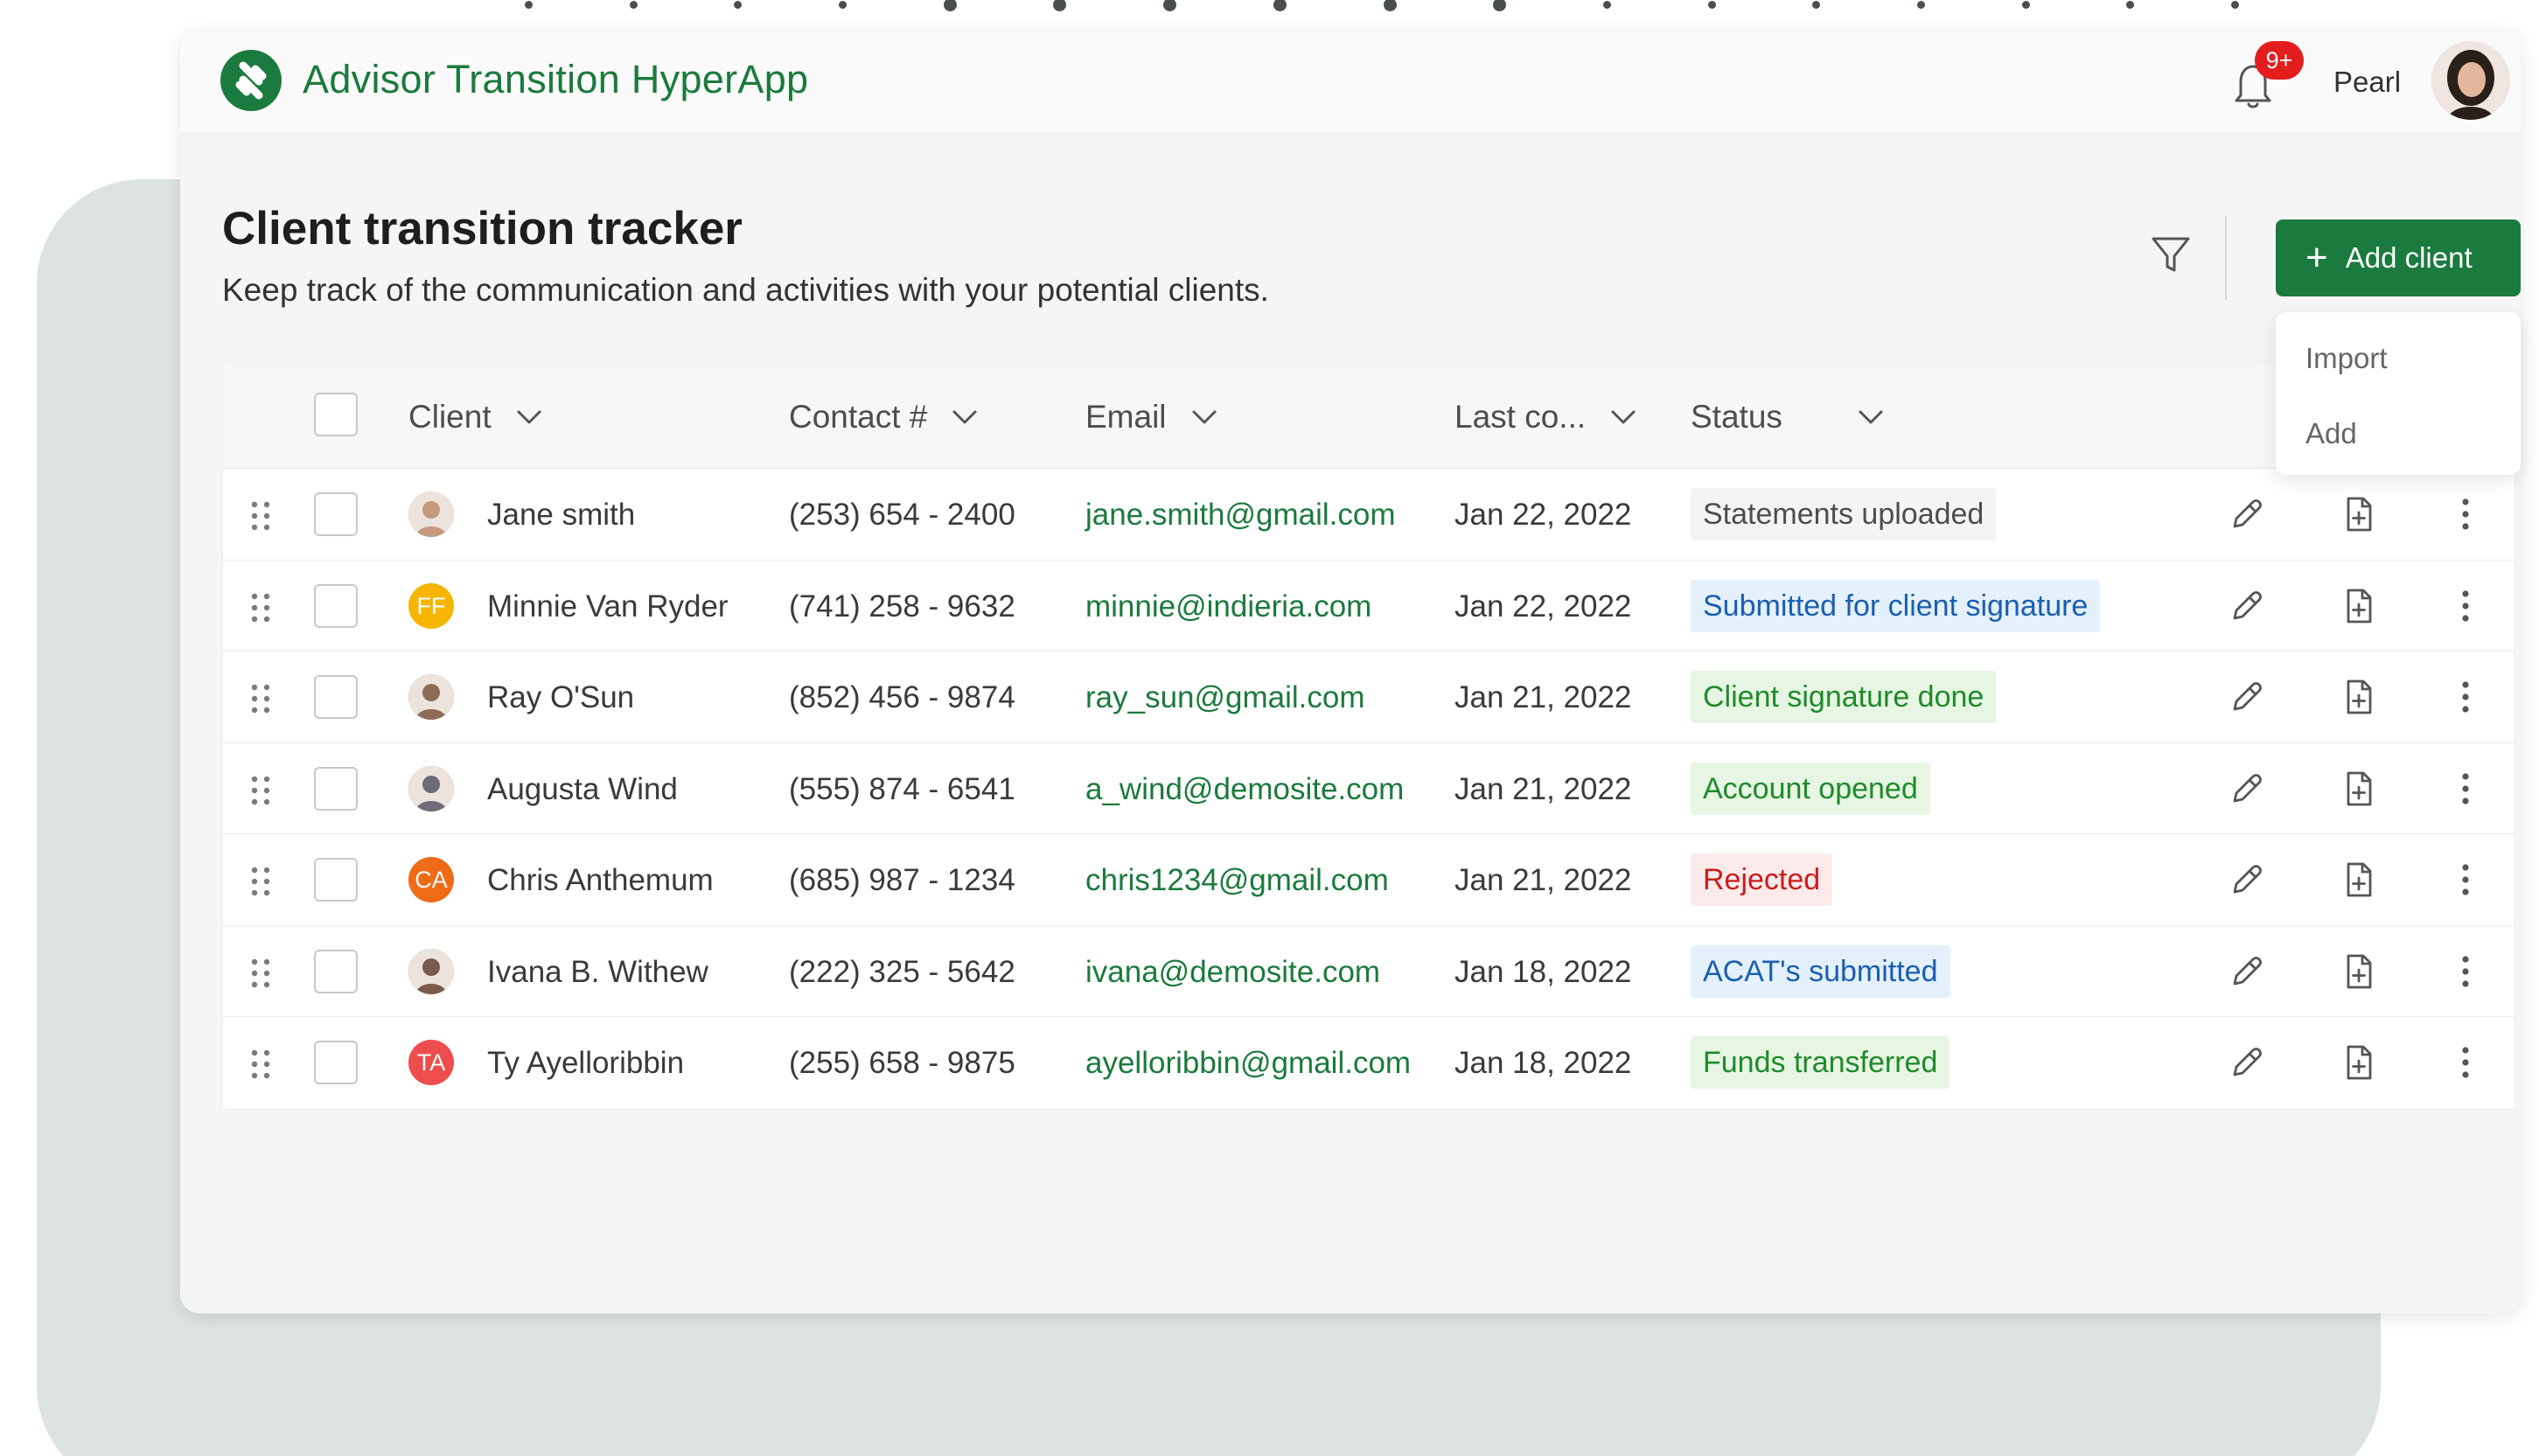 The height and width of the screenshot is (1456, 2539). Describe the element at coordinates (556, 79) in the screenshot. I see `app-title: Advisor Transition HyperApp` at that location.